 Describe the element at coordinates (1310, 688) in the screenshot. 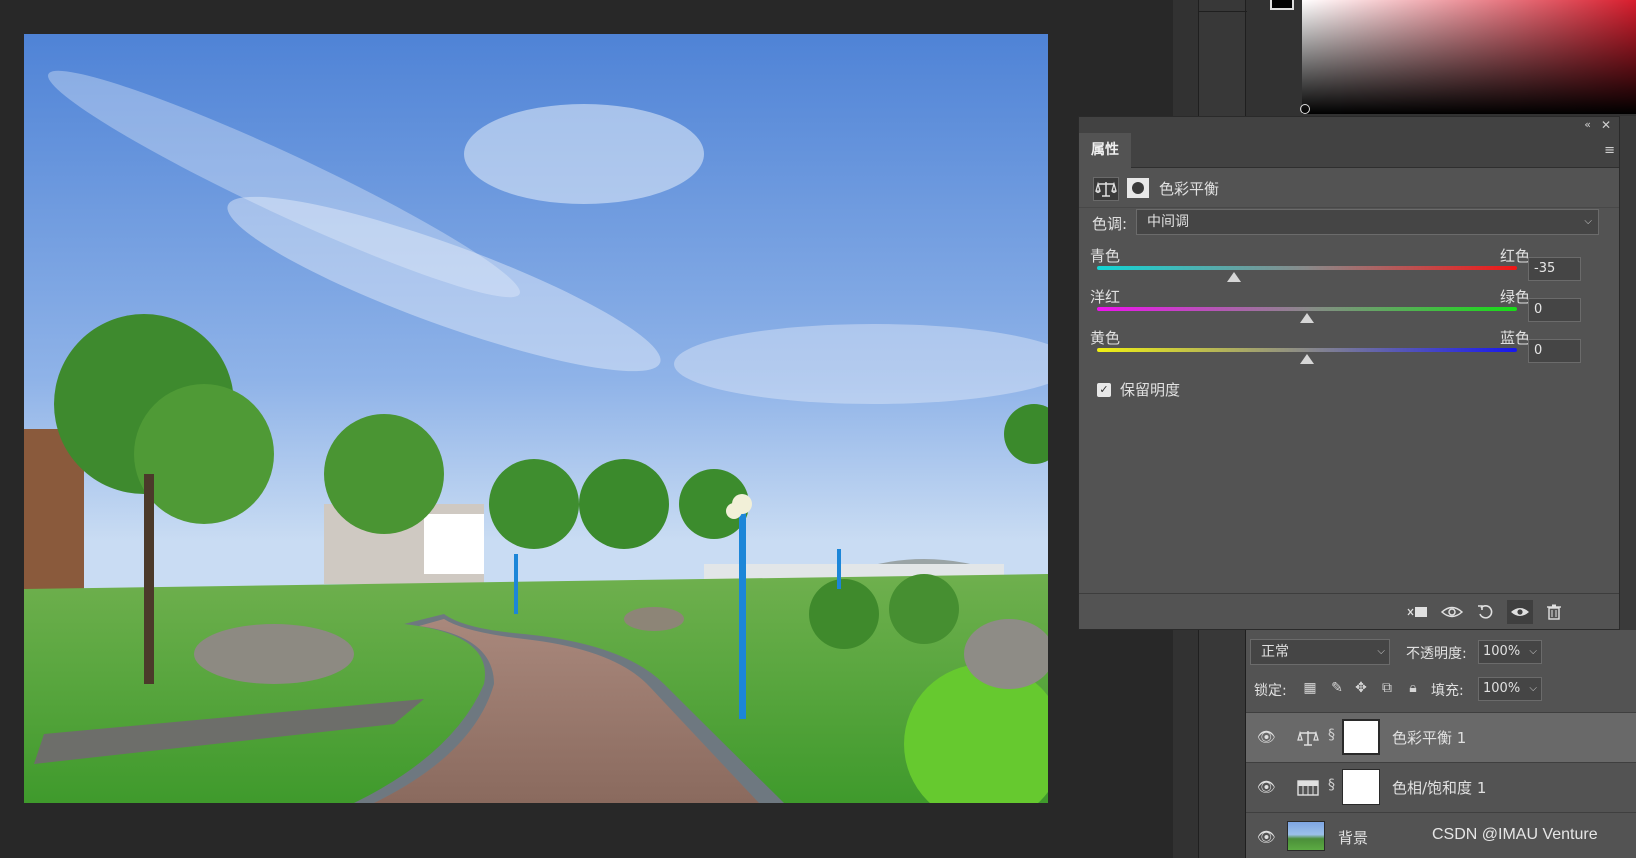

I see `lock-transparent-pixels-icon: ▦` at that location.